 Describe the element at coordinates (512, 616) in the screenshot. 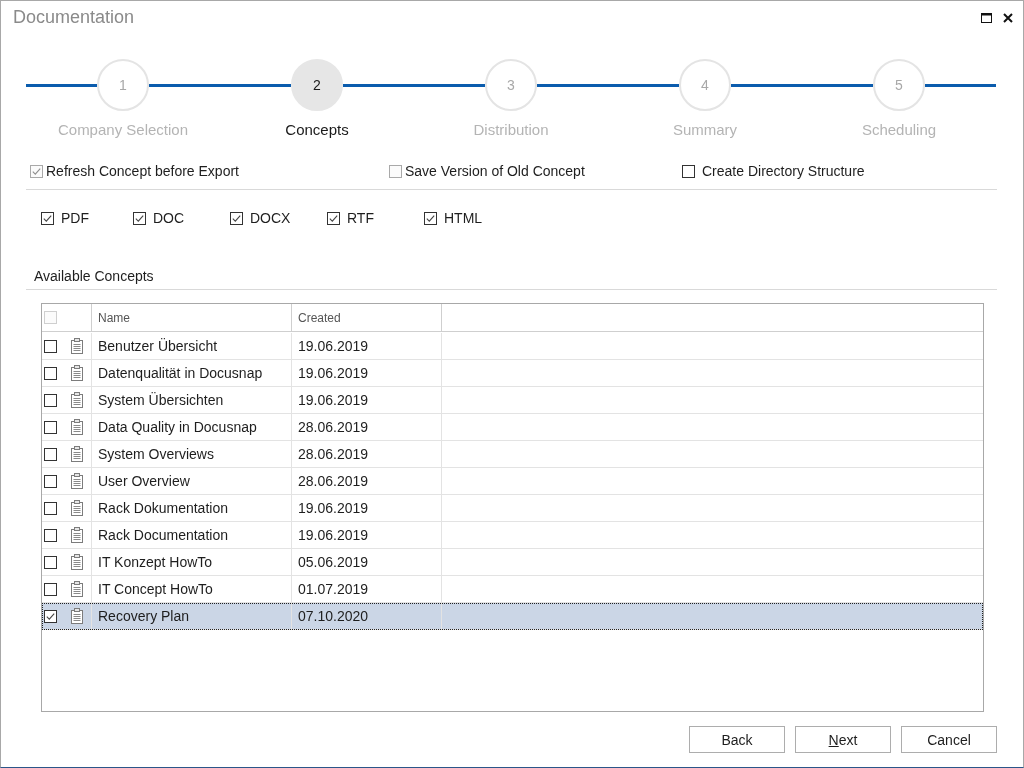

I see `table-row: Recovery Plan 07.10.2020` at that location.